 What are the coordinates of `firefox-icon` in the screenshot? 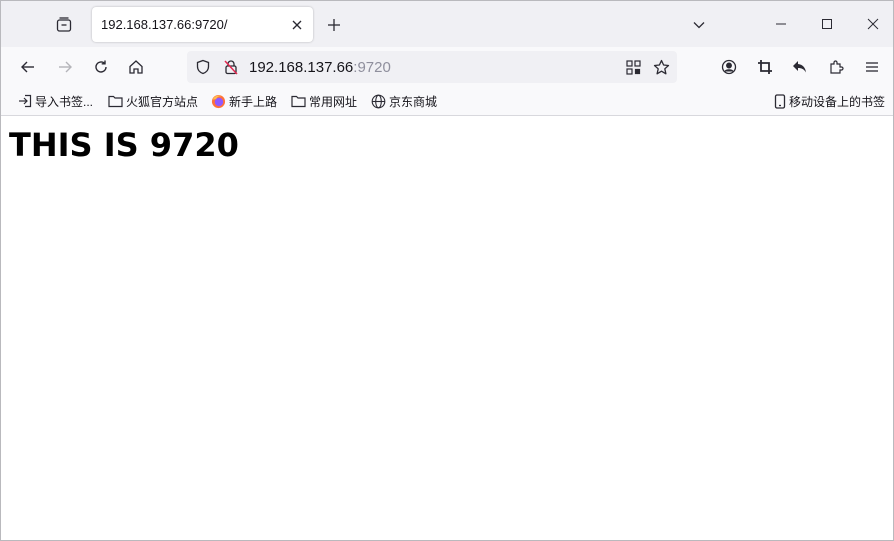 It's located at (218, 101).